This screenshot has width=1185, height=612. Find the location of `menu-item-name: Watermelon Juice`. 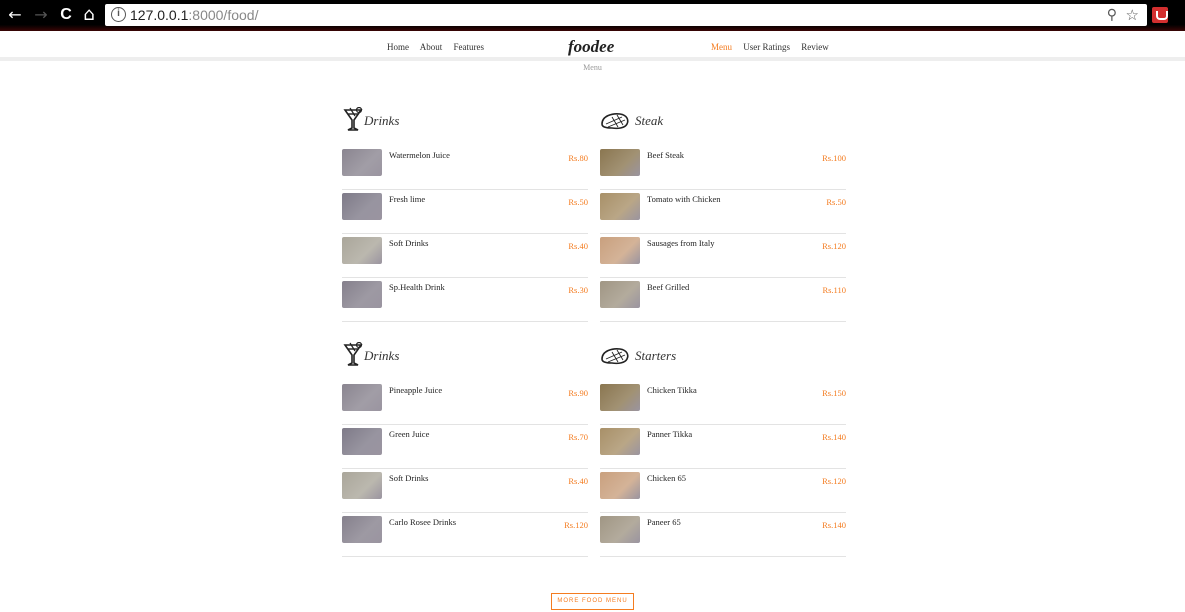

menu-item-name: Watermelon Juice is located at coordinates (419, 155).